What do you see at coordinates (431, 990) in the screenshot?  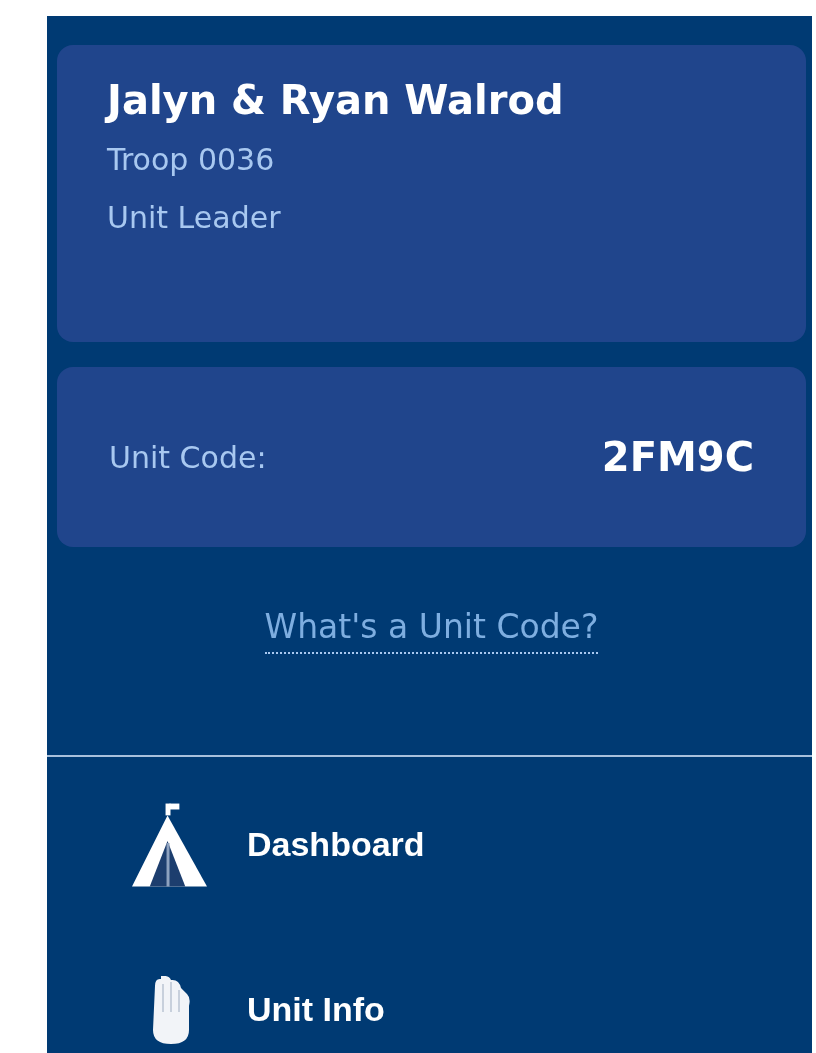 I see `nav-item: Unit Info` at bounding box center [431, 990].